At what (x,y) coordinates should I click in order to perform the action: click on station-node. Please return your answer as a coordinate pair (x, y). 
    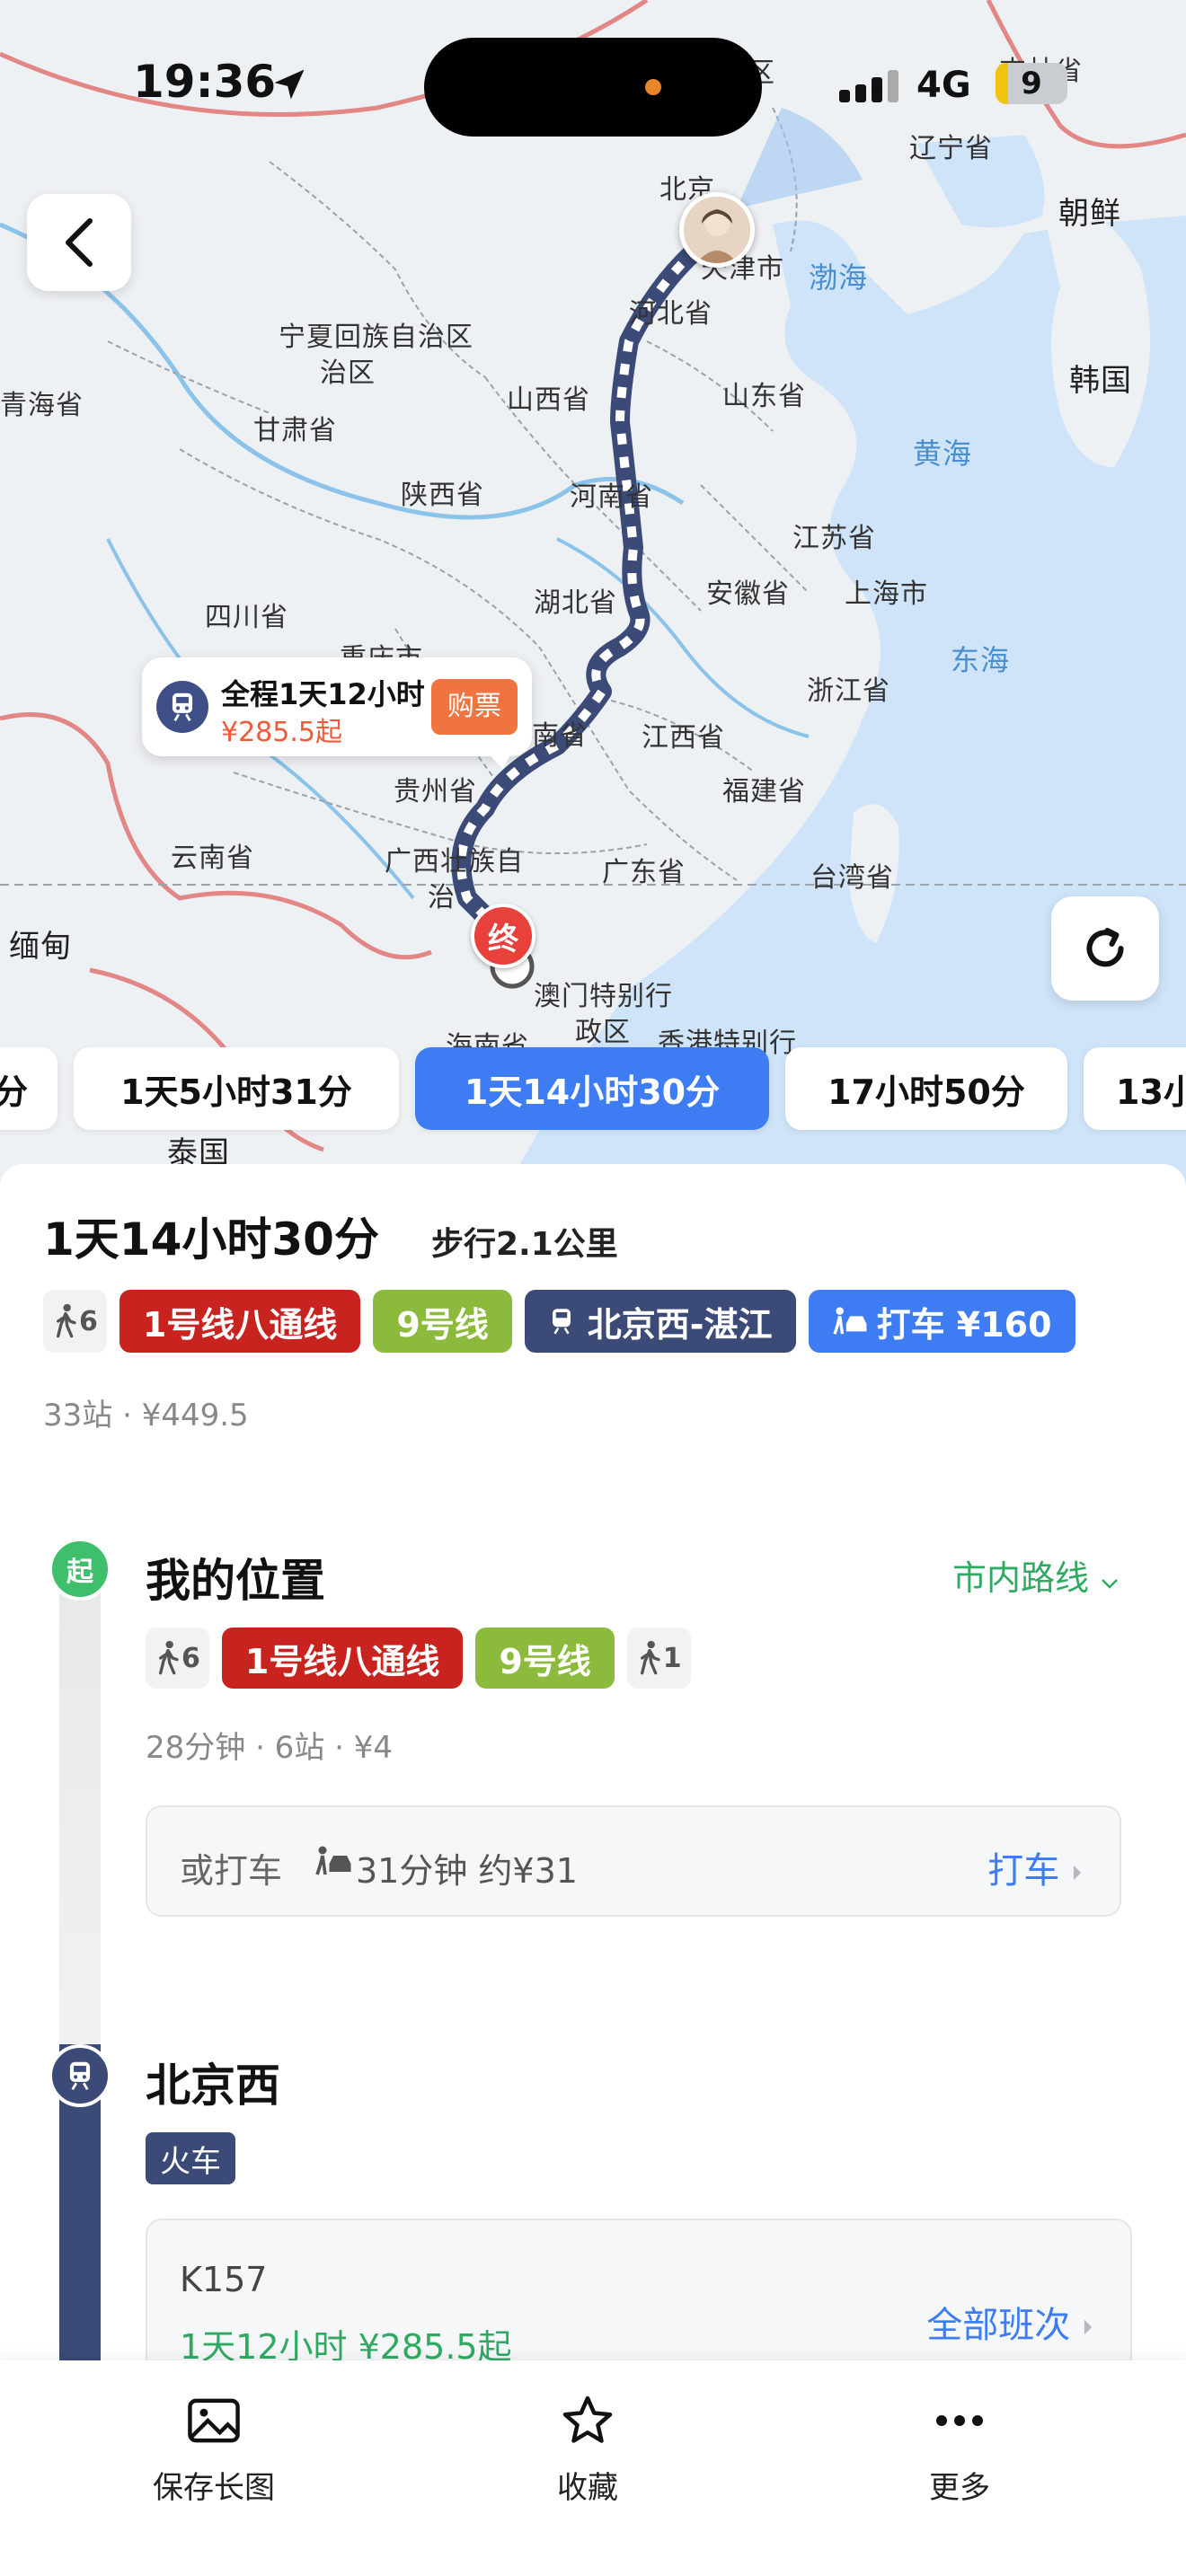
    Looking at the image, I should click on (80, 2075).